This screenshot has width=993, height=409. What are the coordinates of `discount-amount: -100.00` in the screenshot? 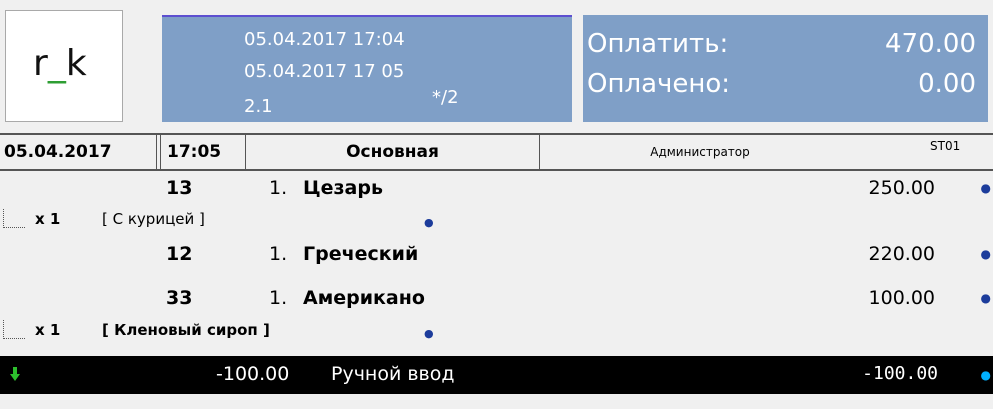 It's located at (253, 374).